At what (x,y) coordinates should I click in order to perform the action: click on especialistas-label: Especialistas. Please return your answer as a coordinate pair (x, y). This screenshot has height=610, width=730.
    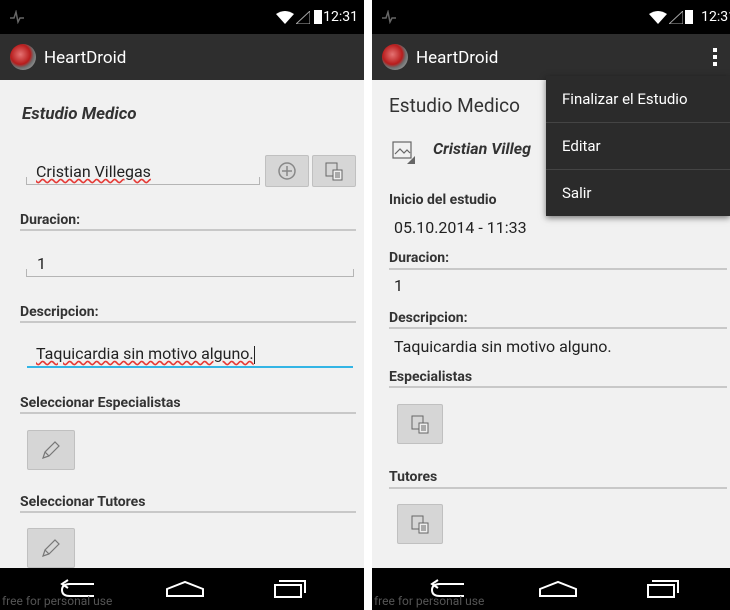
    Looking at the image, I should click on (431, 377).